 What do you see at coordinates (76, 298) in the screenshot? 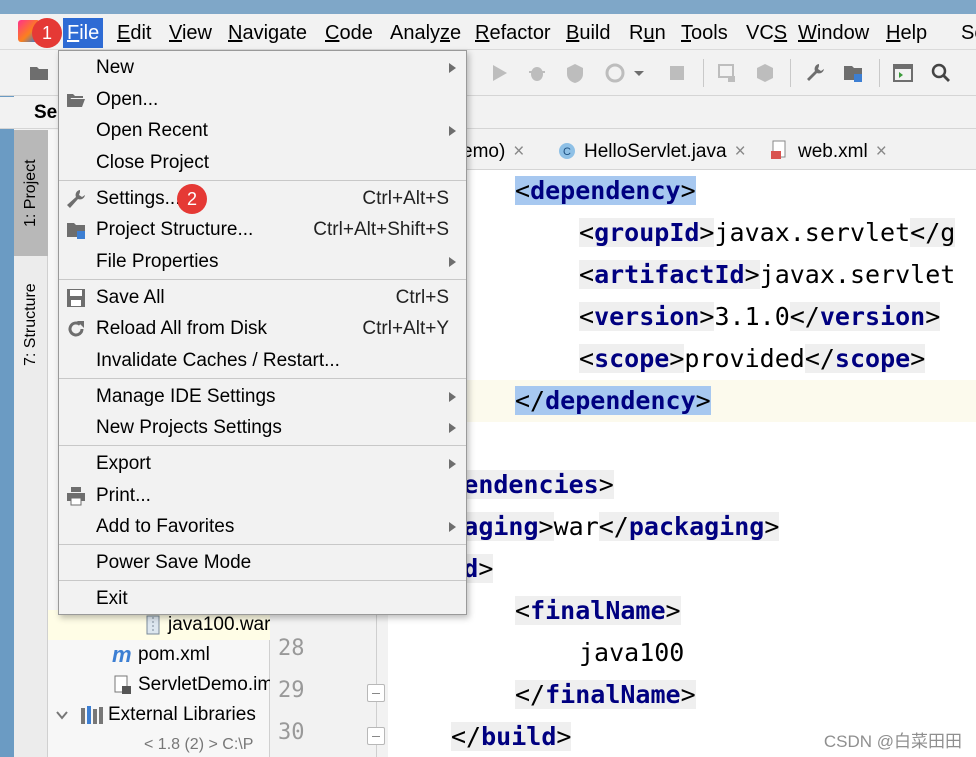
I see `save-icon` at bounding box center [76, 298].